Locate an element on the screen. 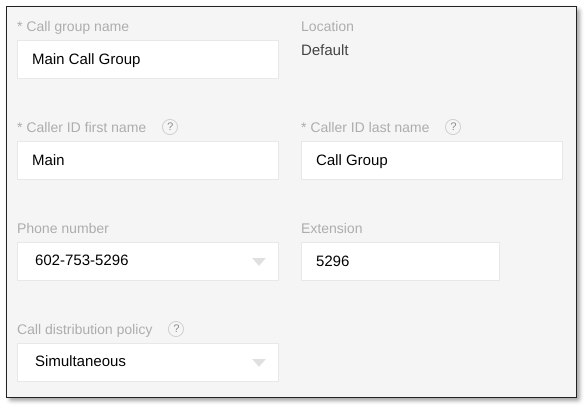 This screenshot has height=409, width=586. field-label: * Caller ID first name is located at coordinates (81, 127).